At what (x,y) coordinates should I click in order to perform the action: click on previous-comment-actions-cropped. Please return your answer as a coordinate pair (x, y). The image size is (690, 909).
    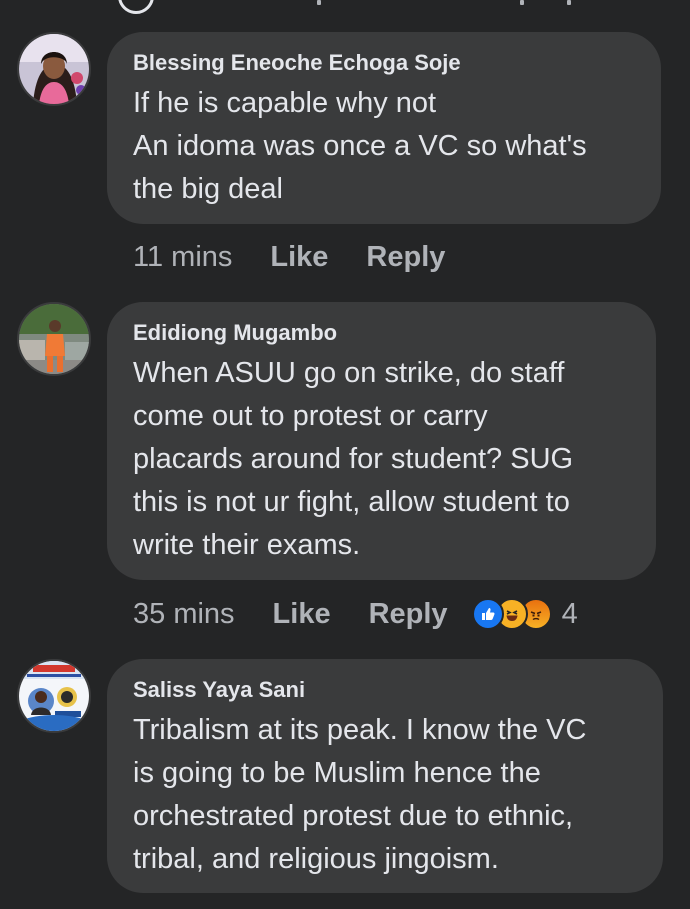
    Looking at the image, I should click on (345, 7).